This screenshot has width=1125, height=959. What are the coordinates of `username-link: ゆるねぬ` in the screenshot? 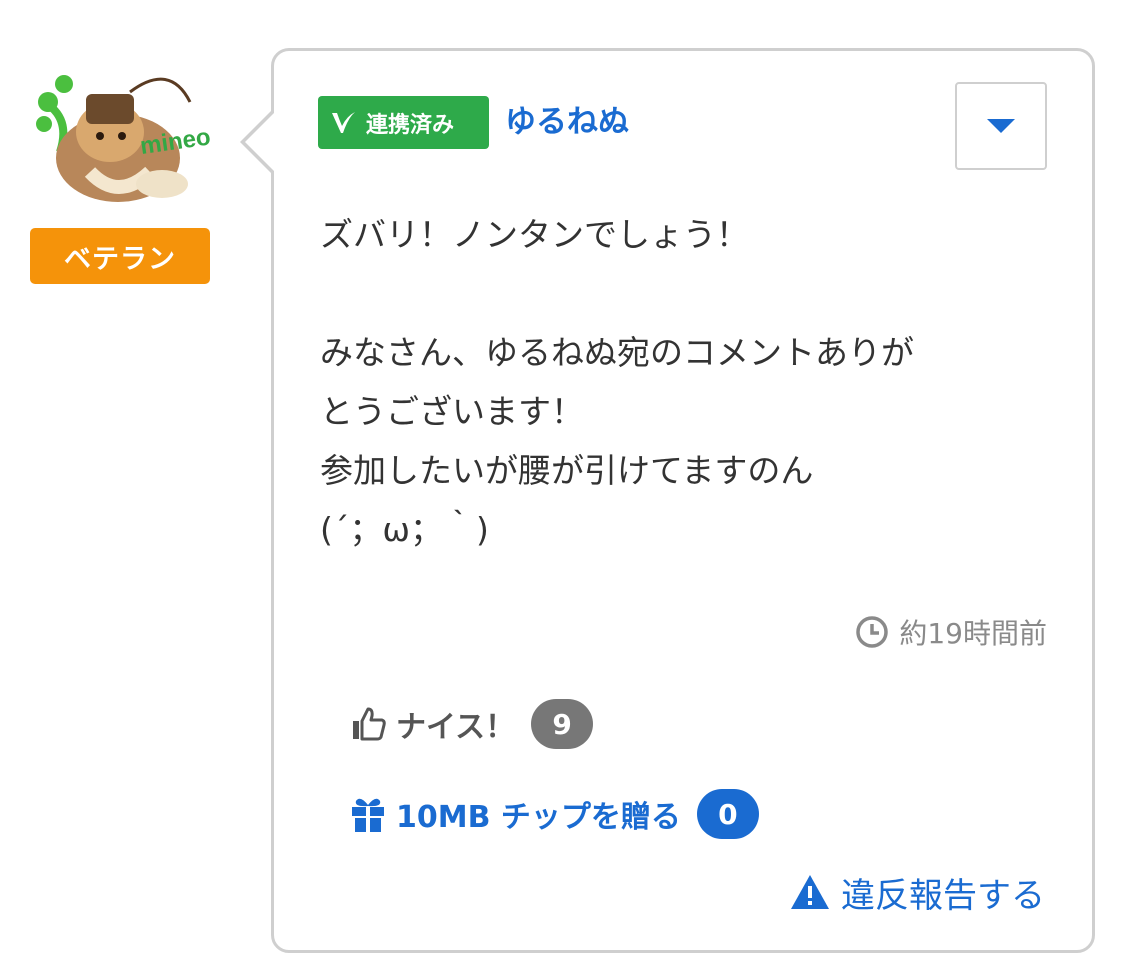 It's located at (567, 122).